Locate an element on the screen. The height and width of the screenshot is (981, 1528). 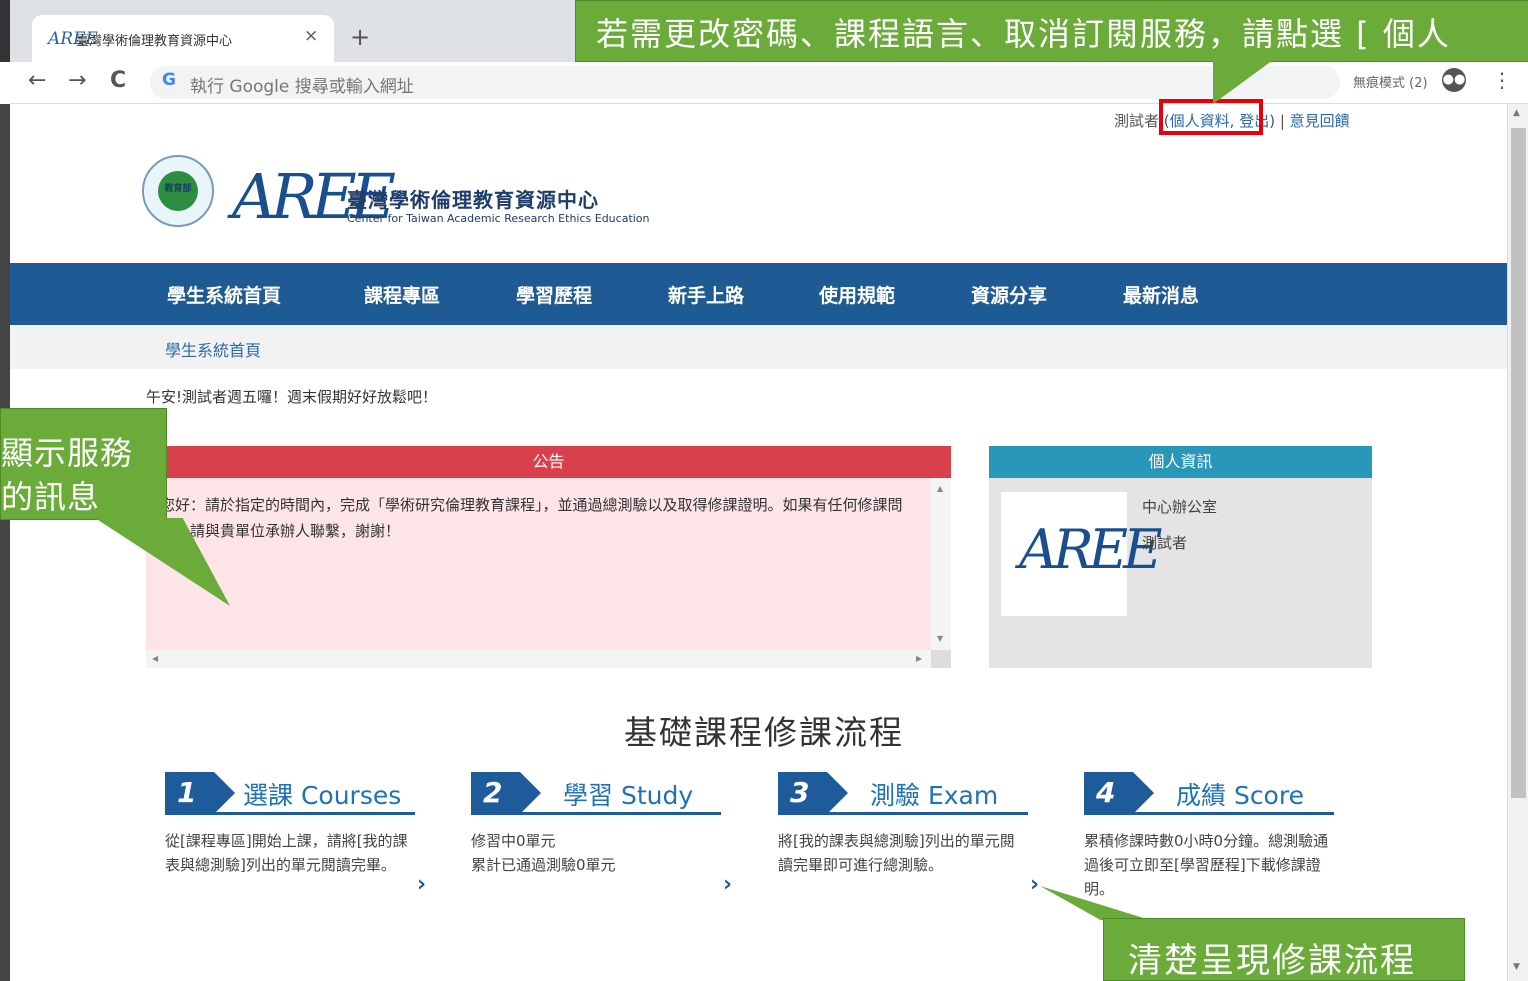
announcement-hscroll: ◀ ▶ is located at coordinates (538, 659).